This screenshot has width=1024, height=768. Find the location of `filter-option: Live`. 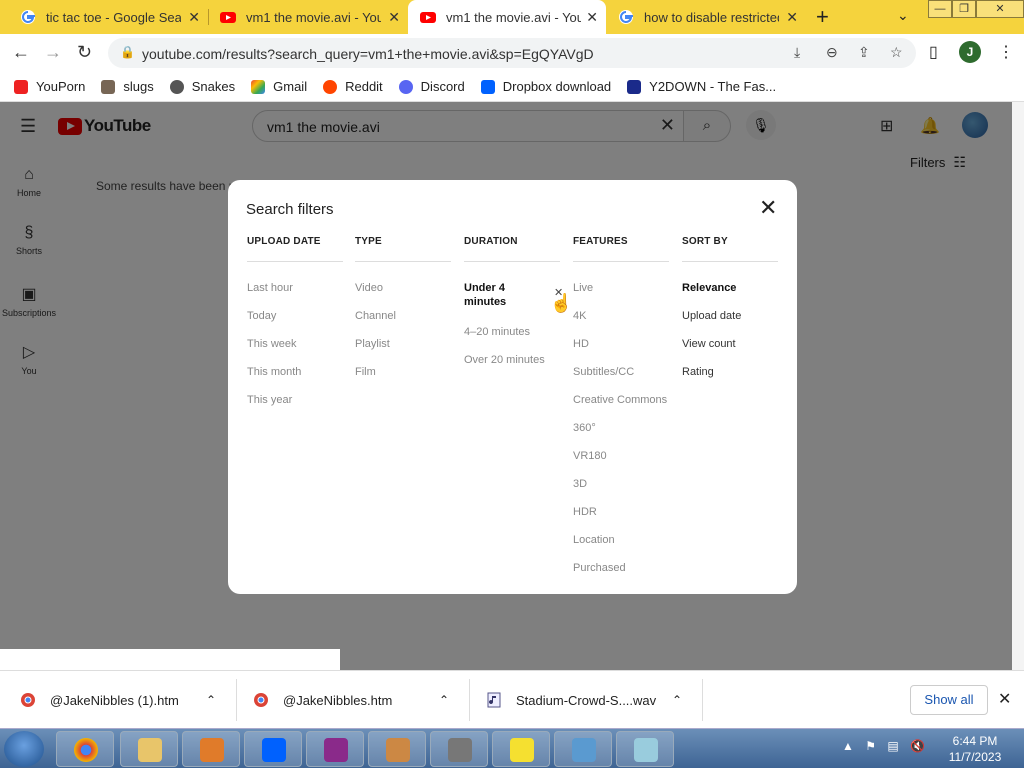

filter-option: Live is located at coordinates (621, 295).